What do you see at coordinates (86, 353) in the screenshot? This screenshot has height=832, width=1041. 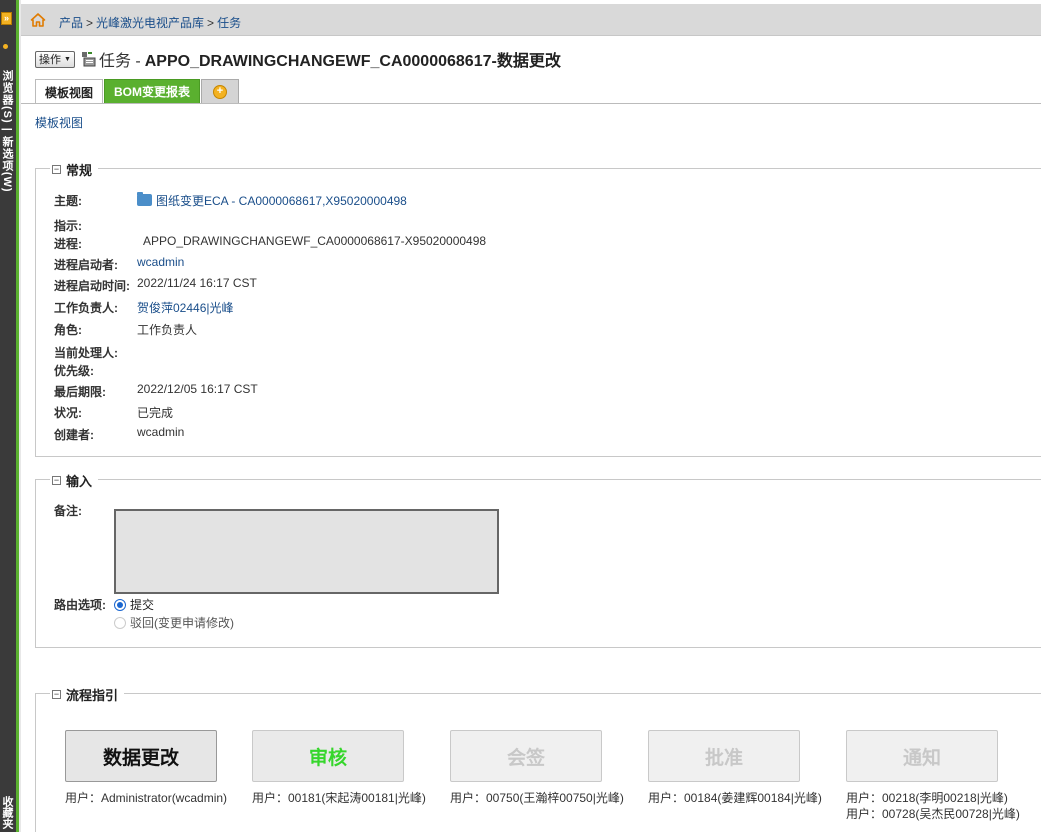 I see `field-label-current-handler: 当前处理人:` at bounding box center [86, 353].